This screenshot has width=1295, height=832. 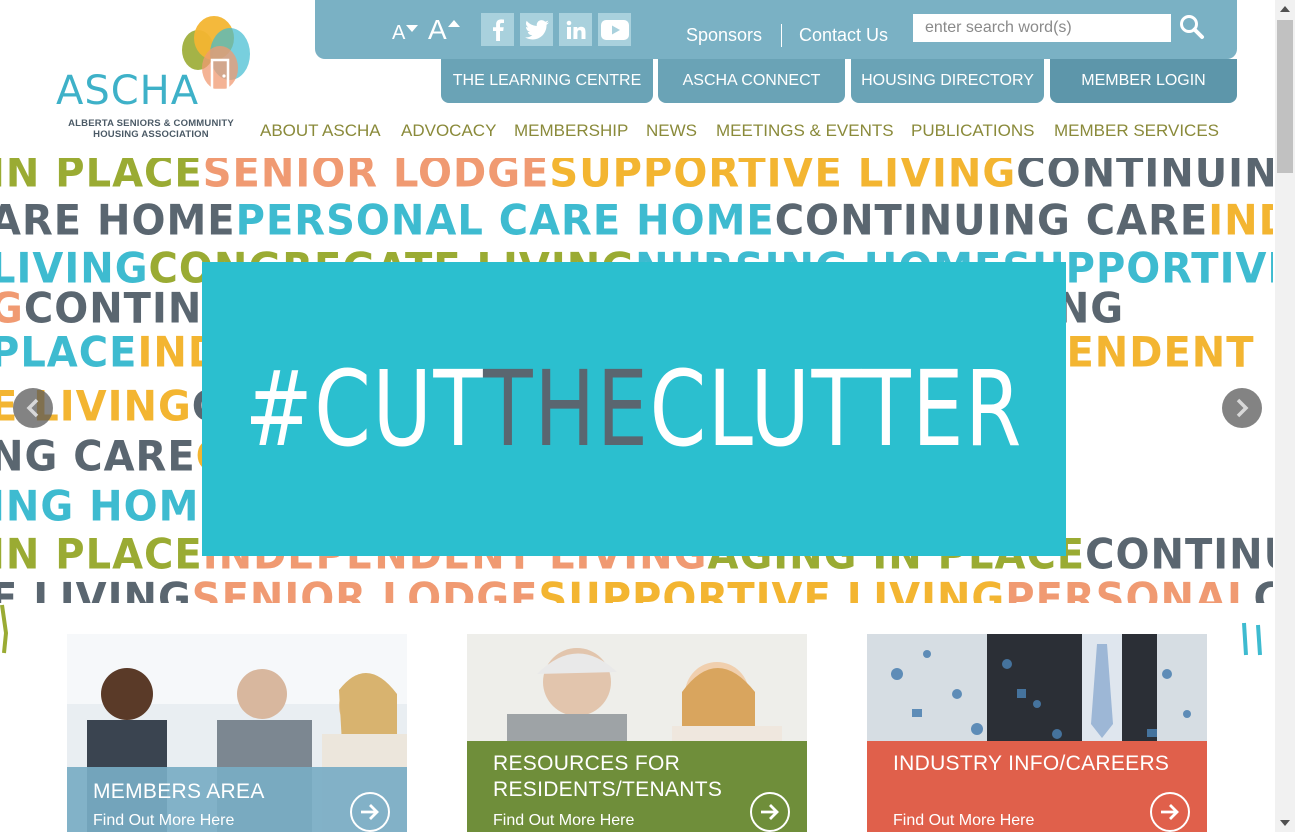 I want to click on carousel-next-button, so click(x=1242, y=408).